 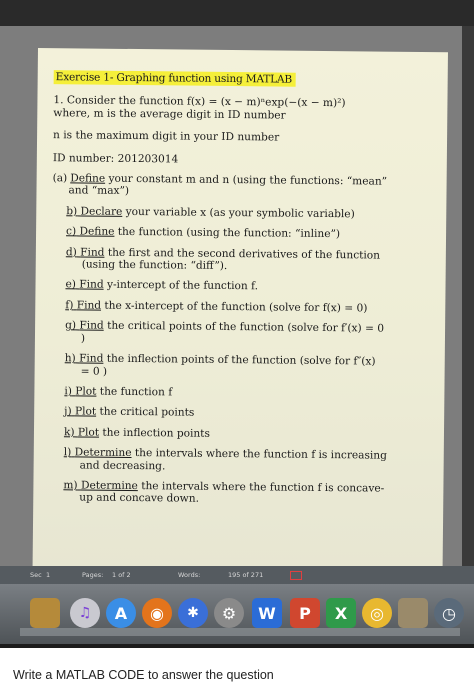 What do you see at coordinates (377, 613) in the screenshot?
I see `chrome-icon: ◎` at bounding box center [377, 613].